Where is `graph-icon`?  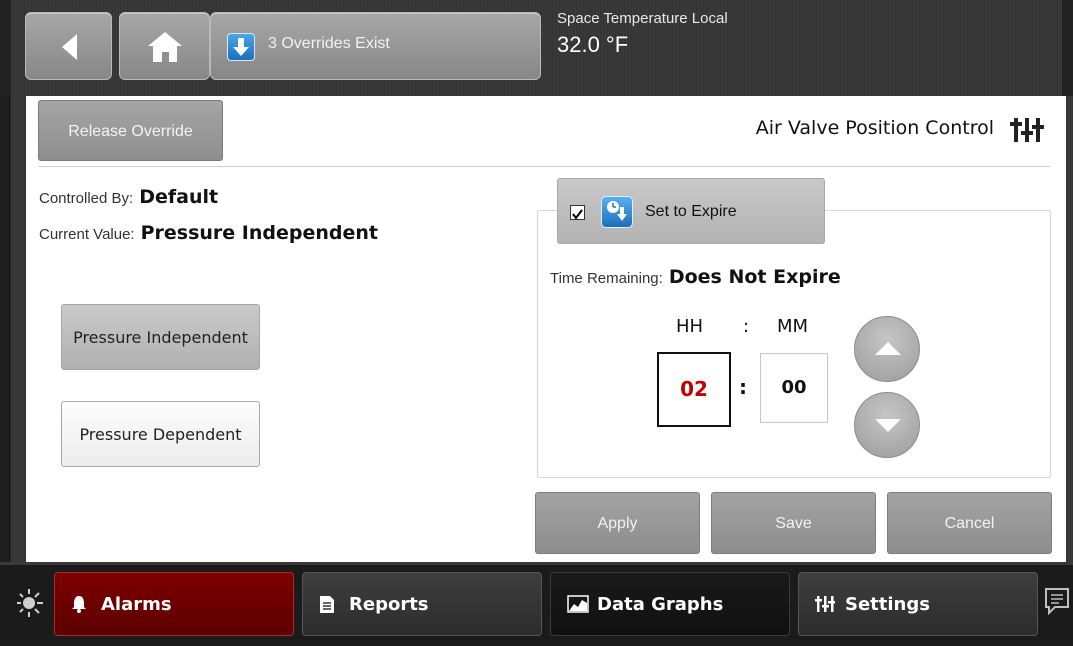
graph-icon is located at coordinates (578, 604).